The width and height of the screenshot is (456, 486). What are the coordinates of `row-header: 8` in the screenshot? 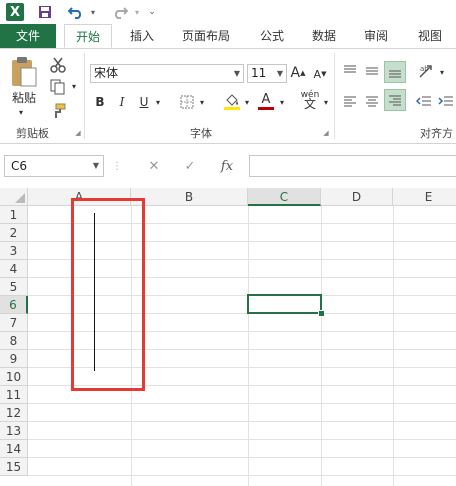 It's located at (14, 341).